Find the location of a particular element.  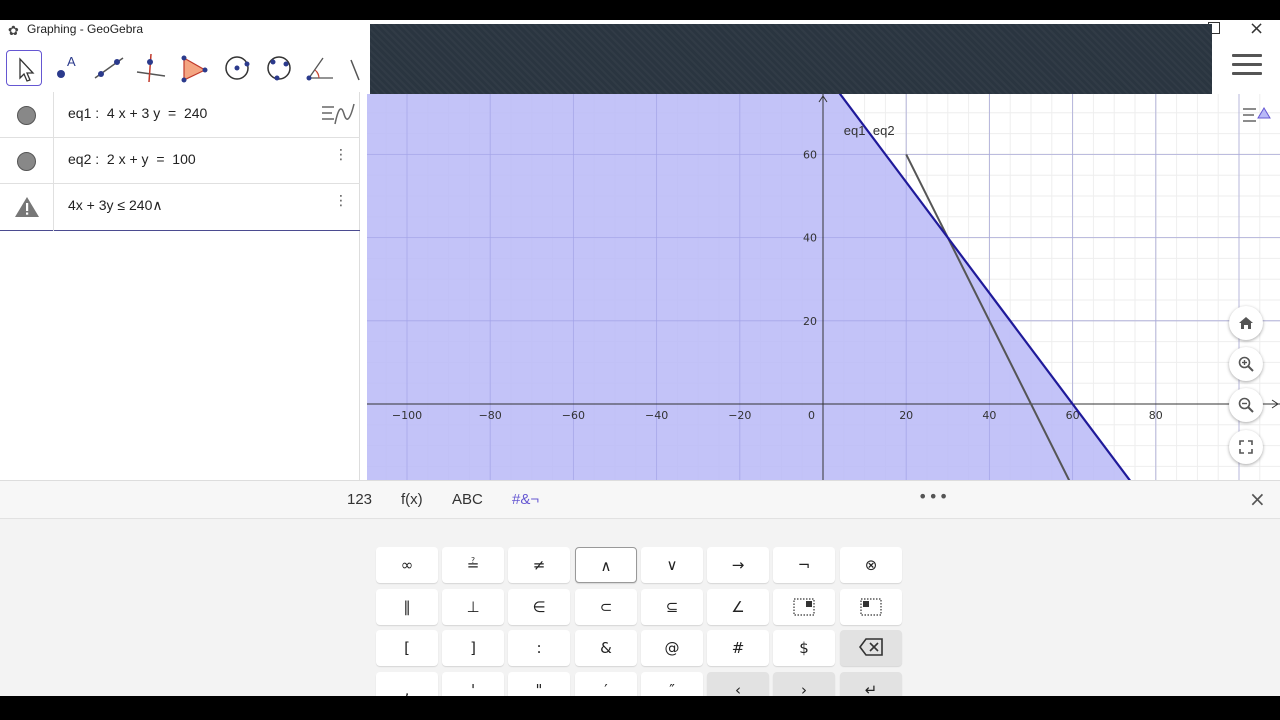

zoom-out-button is located at coordinates (1246, 405).